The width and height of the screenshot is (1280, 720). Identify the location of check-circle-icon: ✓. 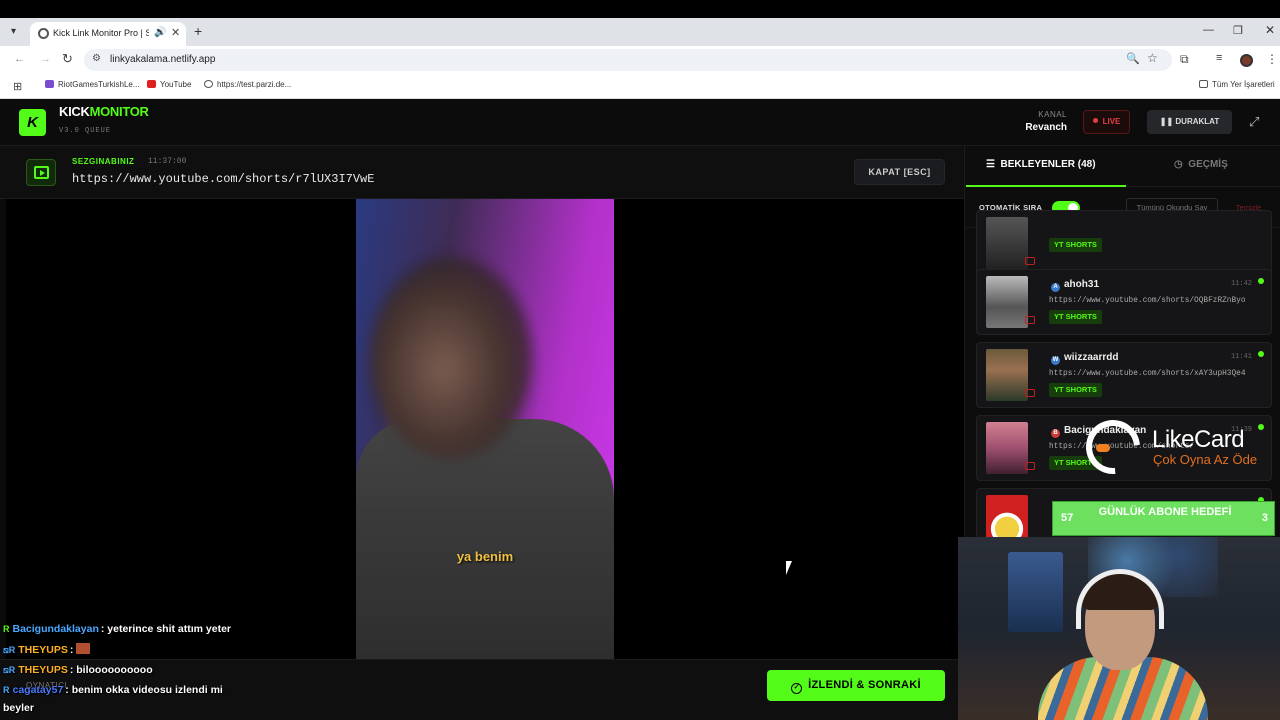
(797, 688).